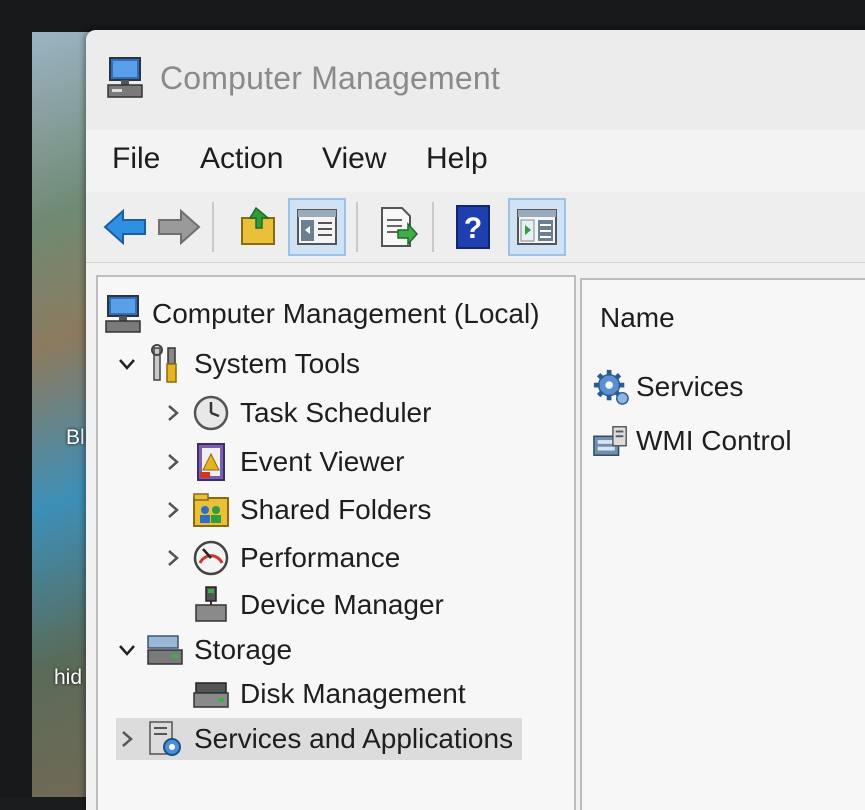  I want to click on tree-item-task-scheduler: Task Scheduler, so click(296, 413).